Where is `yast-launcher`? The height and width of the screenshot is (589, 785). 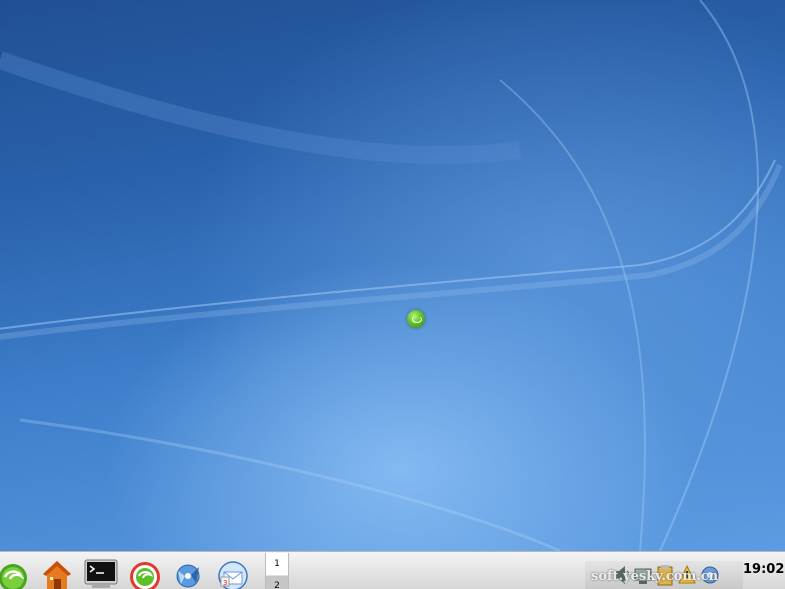 yast-launcher is located at coordinates (145, 573).